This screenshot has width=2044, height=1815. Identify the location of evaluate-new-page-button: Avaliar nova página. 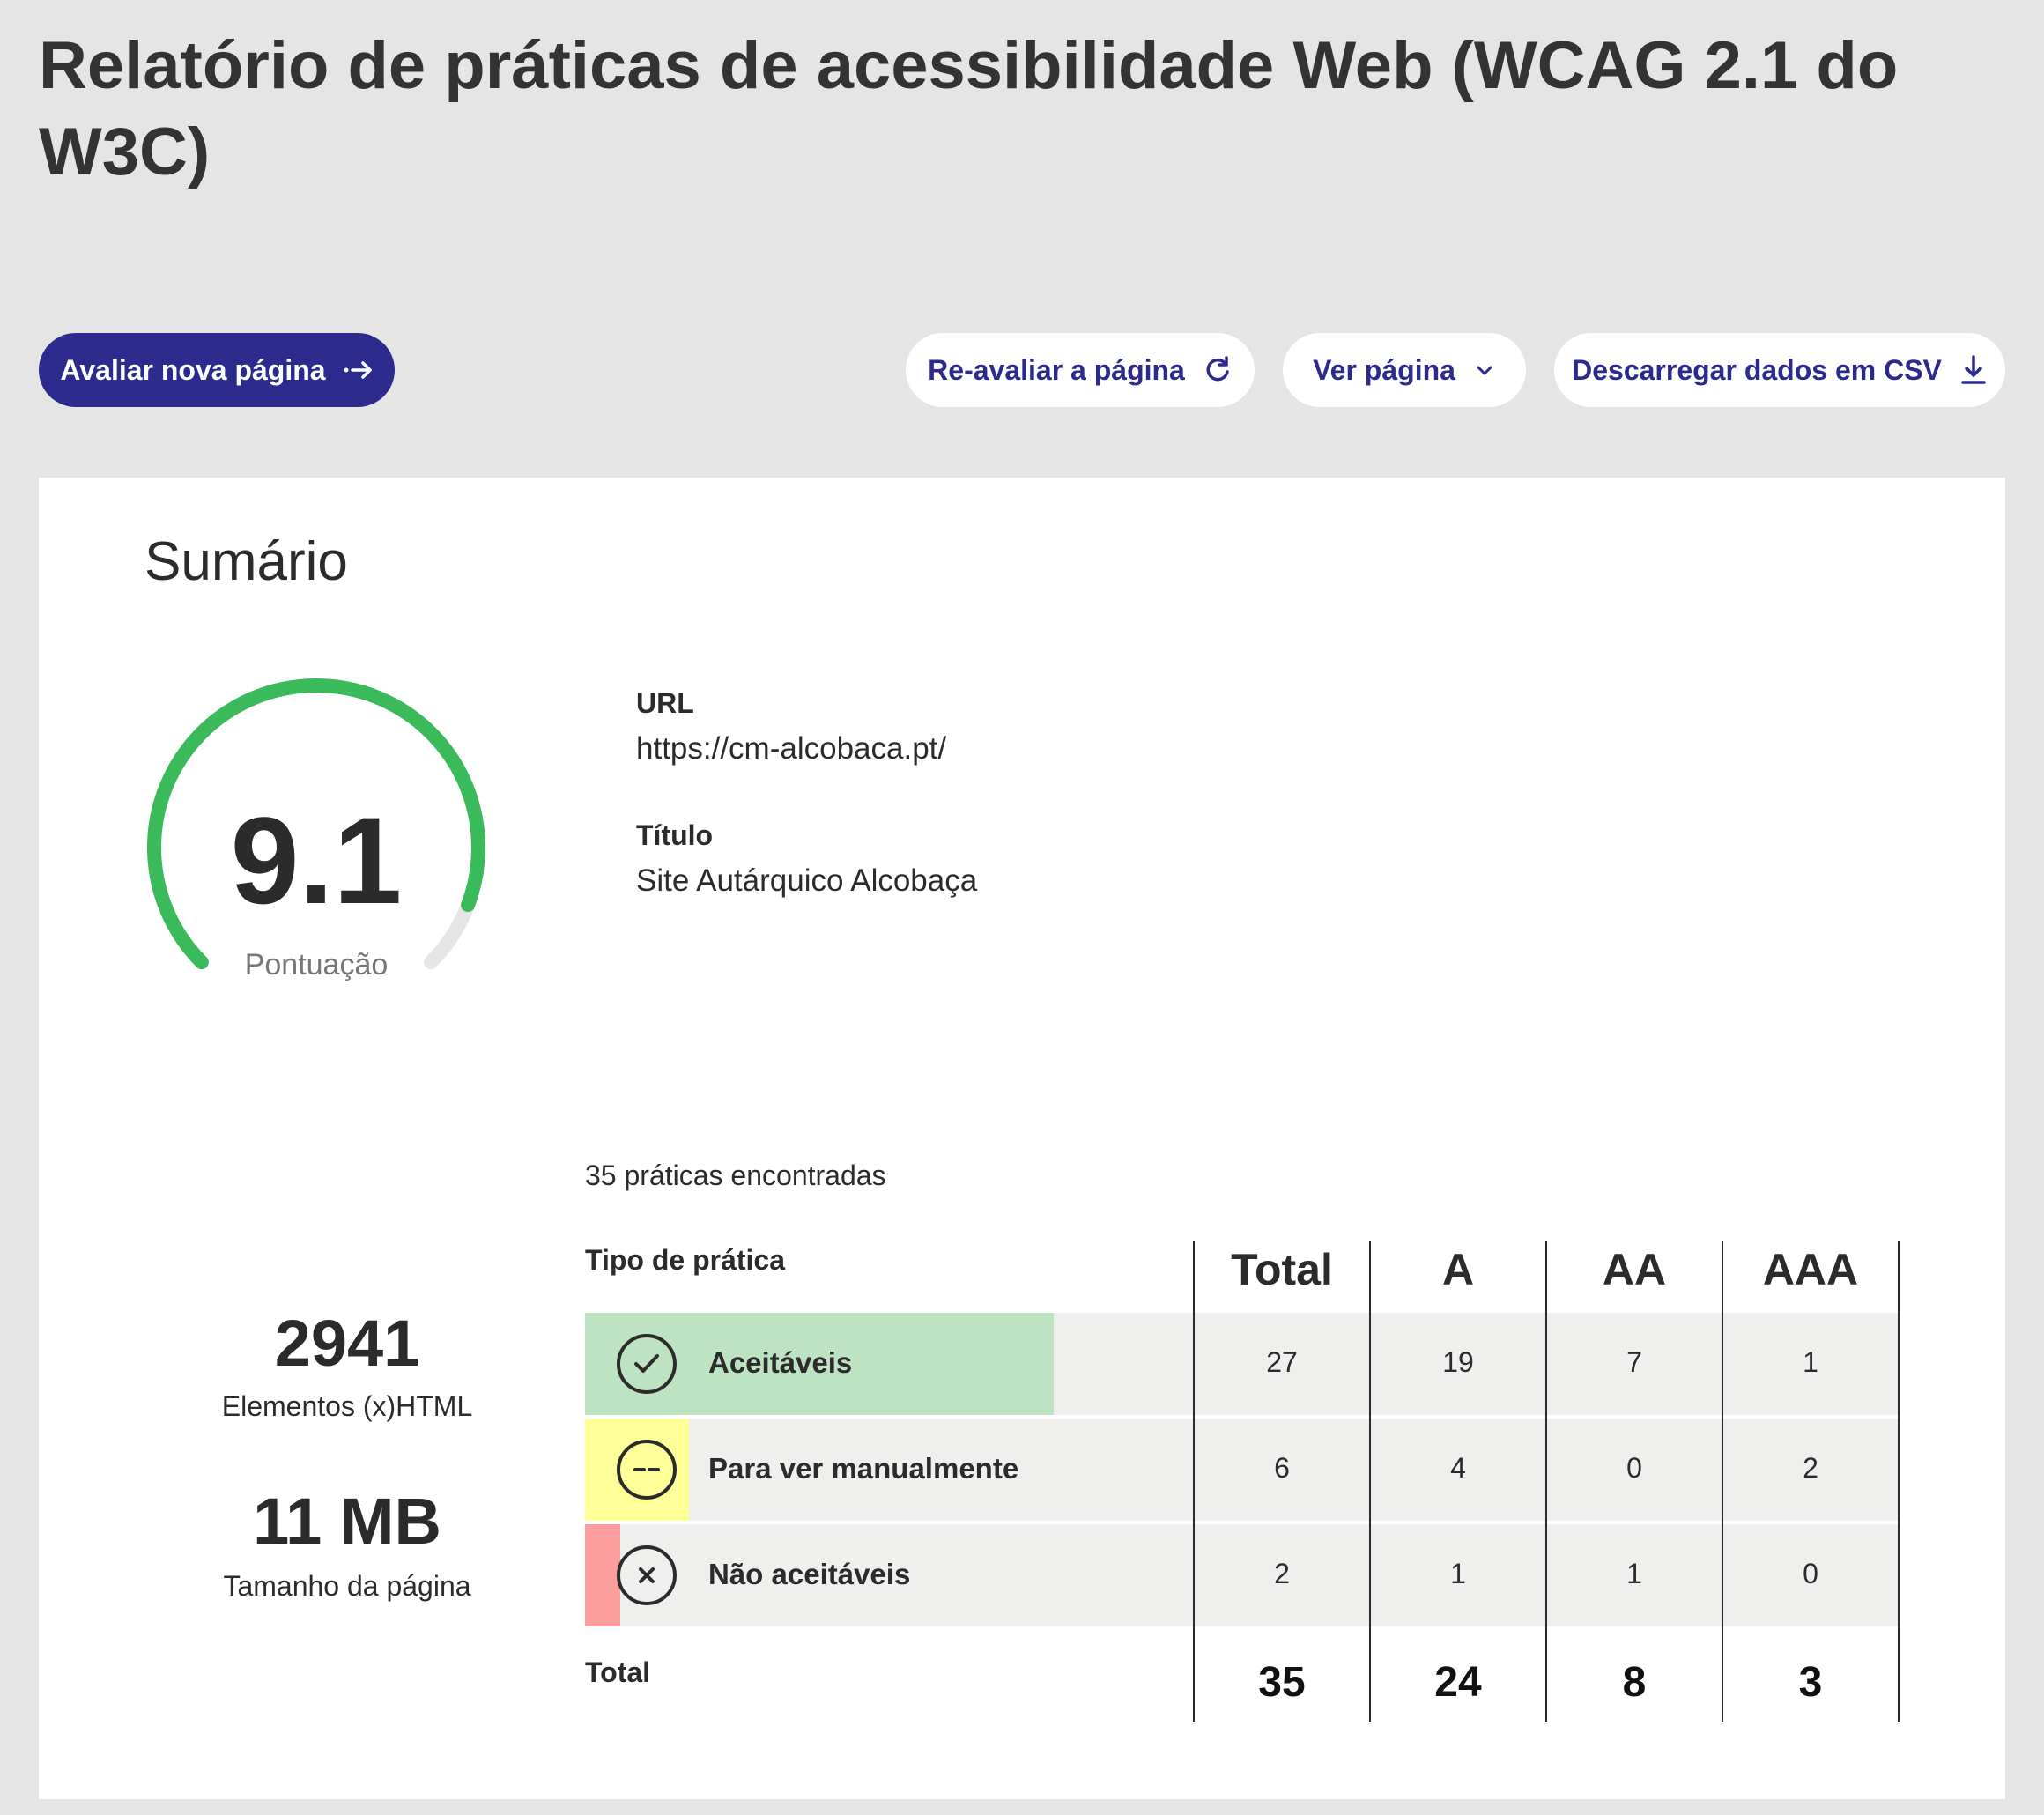
(217, 370).